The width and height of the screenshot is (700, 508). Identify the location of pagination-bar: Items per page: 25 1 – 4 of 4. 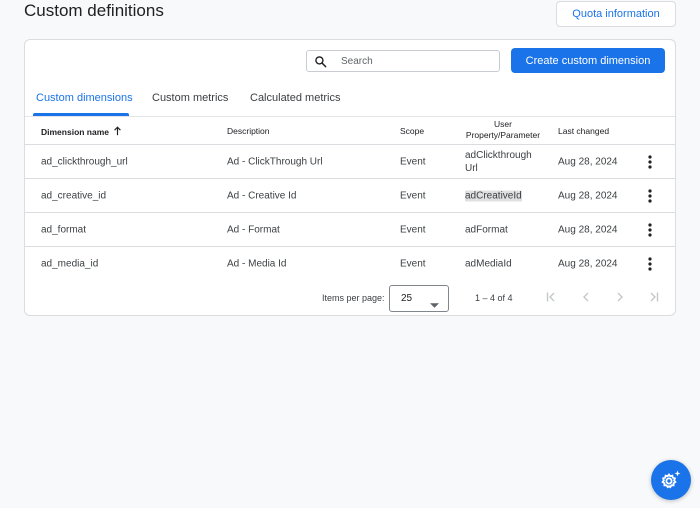
(350, 296).